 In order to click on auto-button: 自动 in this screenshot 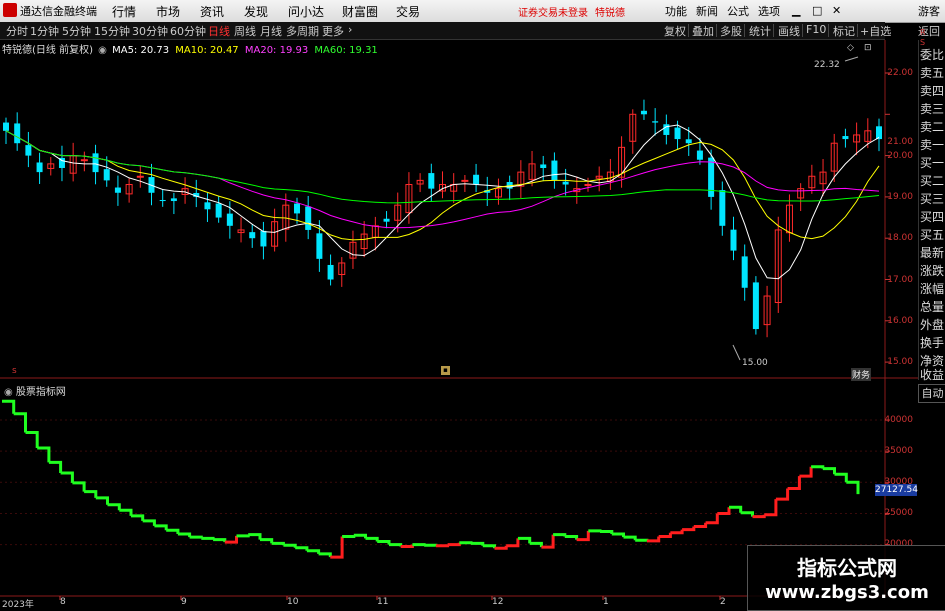, I will do `click(931, 393)`.